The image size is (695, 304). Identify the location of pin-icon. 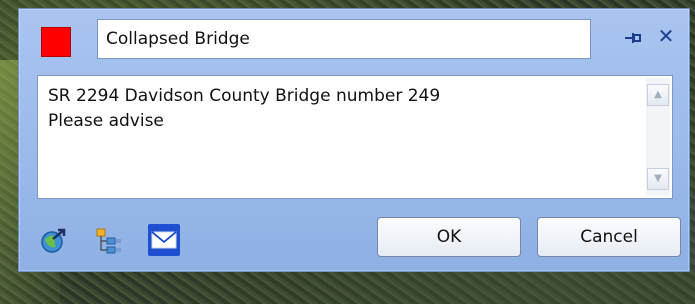
(633, 38).